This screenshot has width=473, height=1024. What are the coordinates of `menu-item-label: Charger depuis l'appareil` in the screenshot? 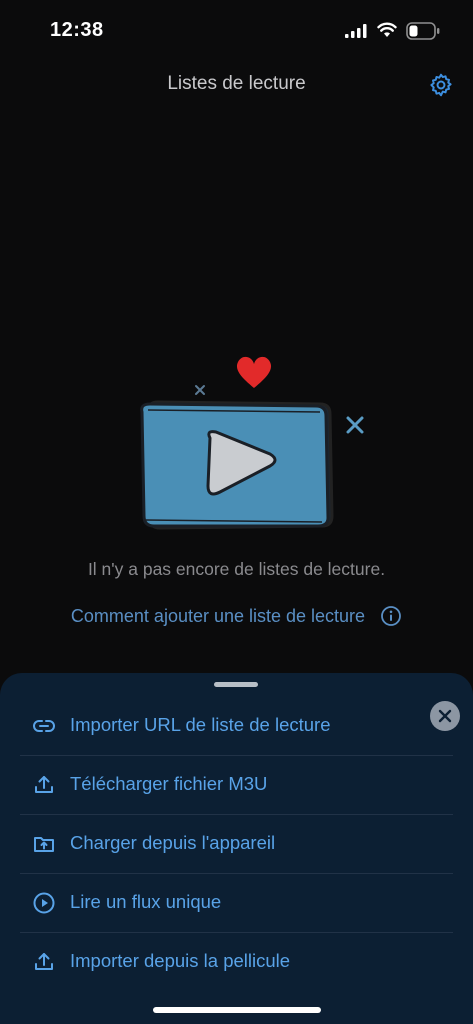 It's located at (173, 842).